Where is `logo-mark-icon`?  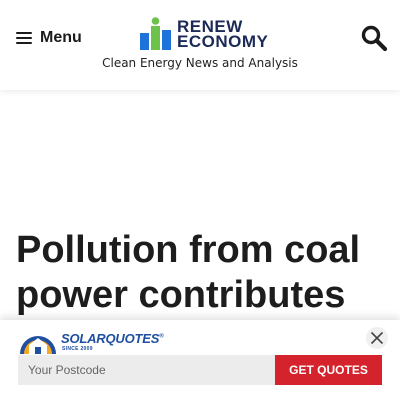 logo-mark-icon is located at coordinates (155, 33).